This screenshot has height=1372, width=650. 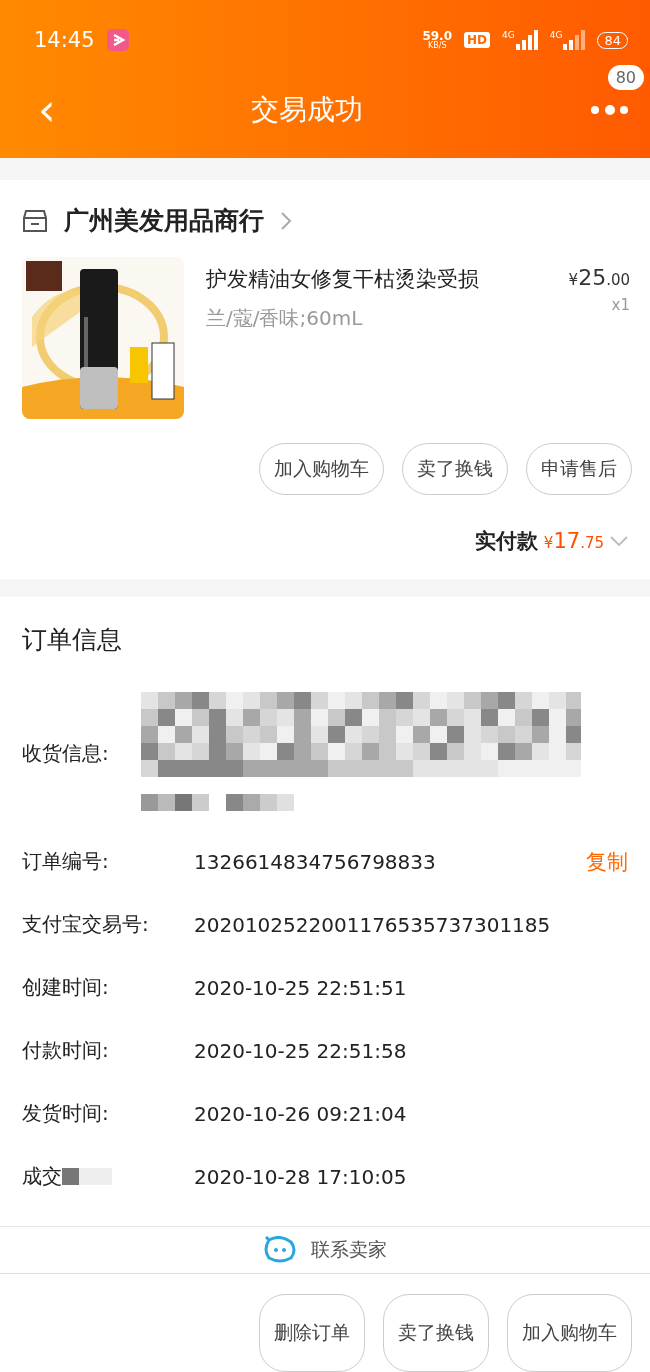 I want to click on field-label: 订单编号:, so click(x=65, y=861).